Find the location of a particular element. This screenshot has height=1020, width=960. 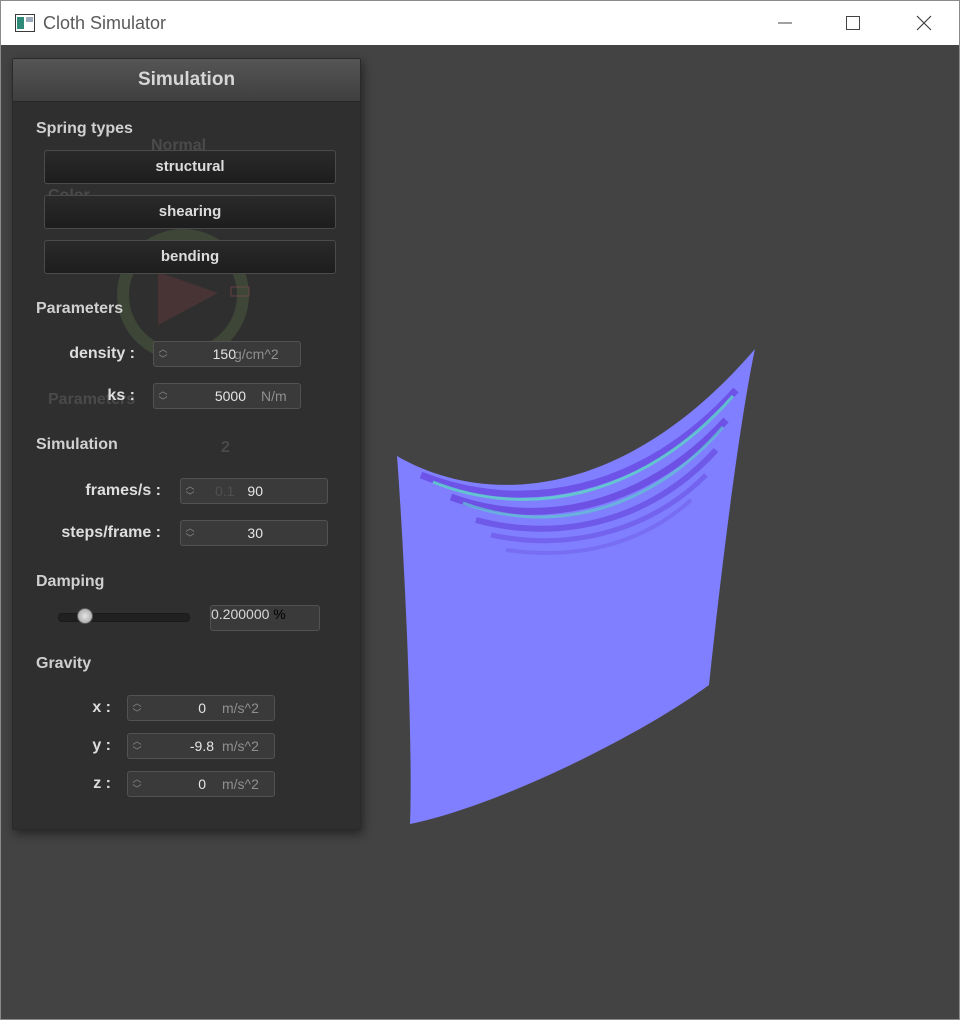

window-title: Cloth Simulator is located at coordinates (105, 23).